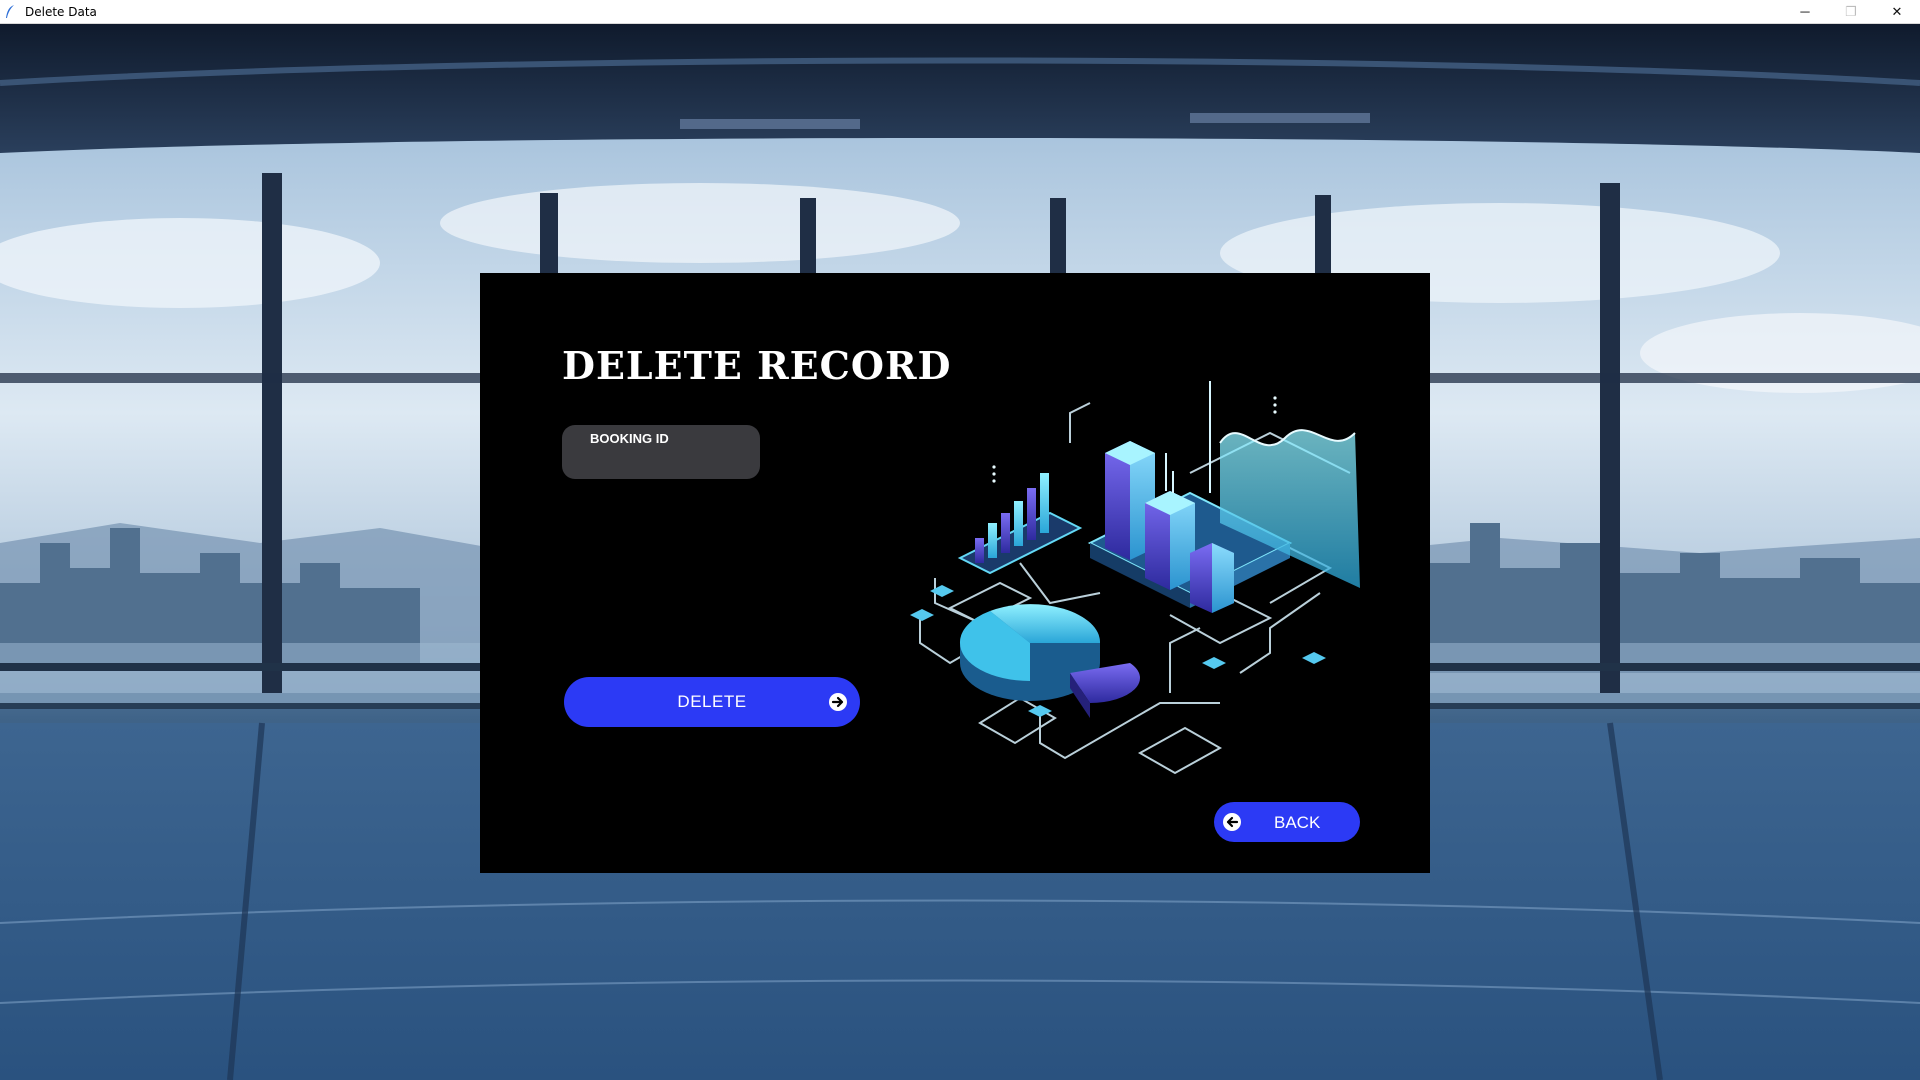  I want to click on booking-id-field: BOOKING ID, so click(661, 452).